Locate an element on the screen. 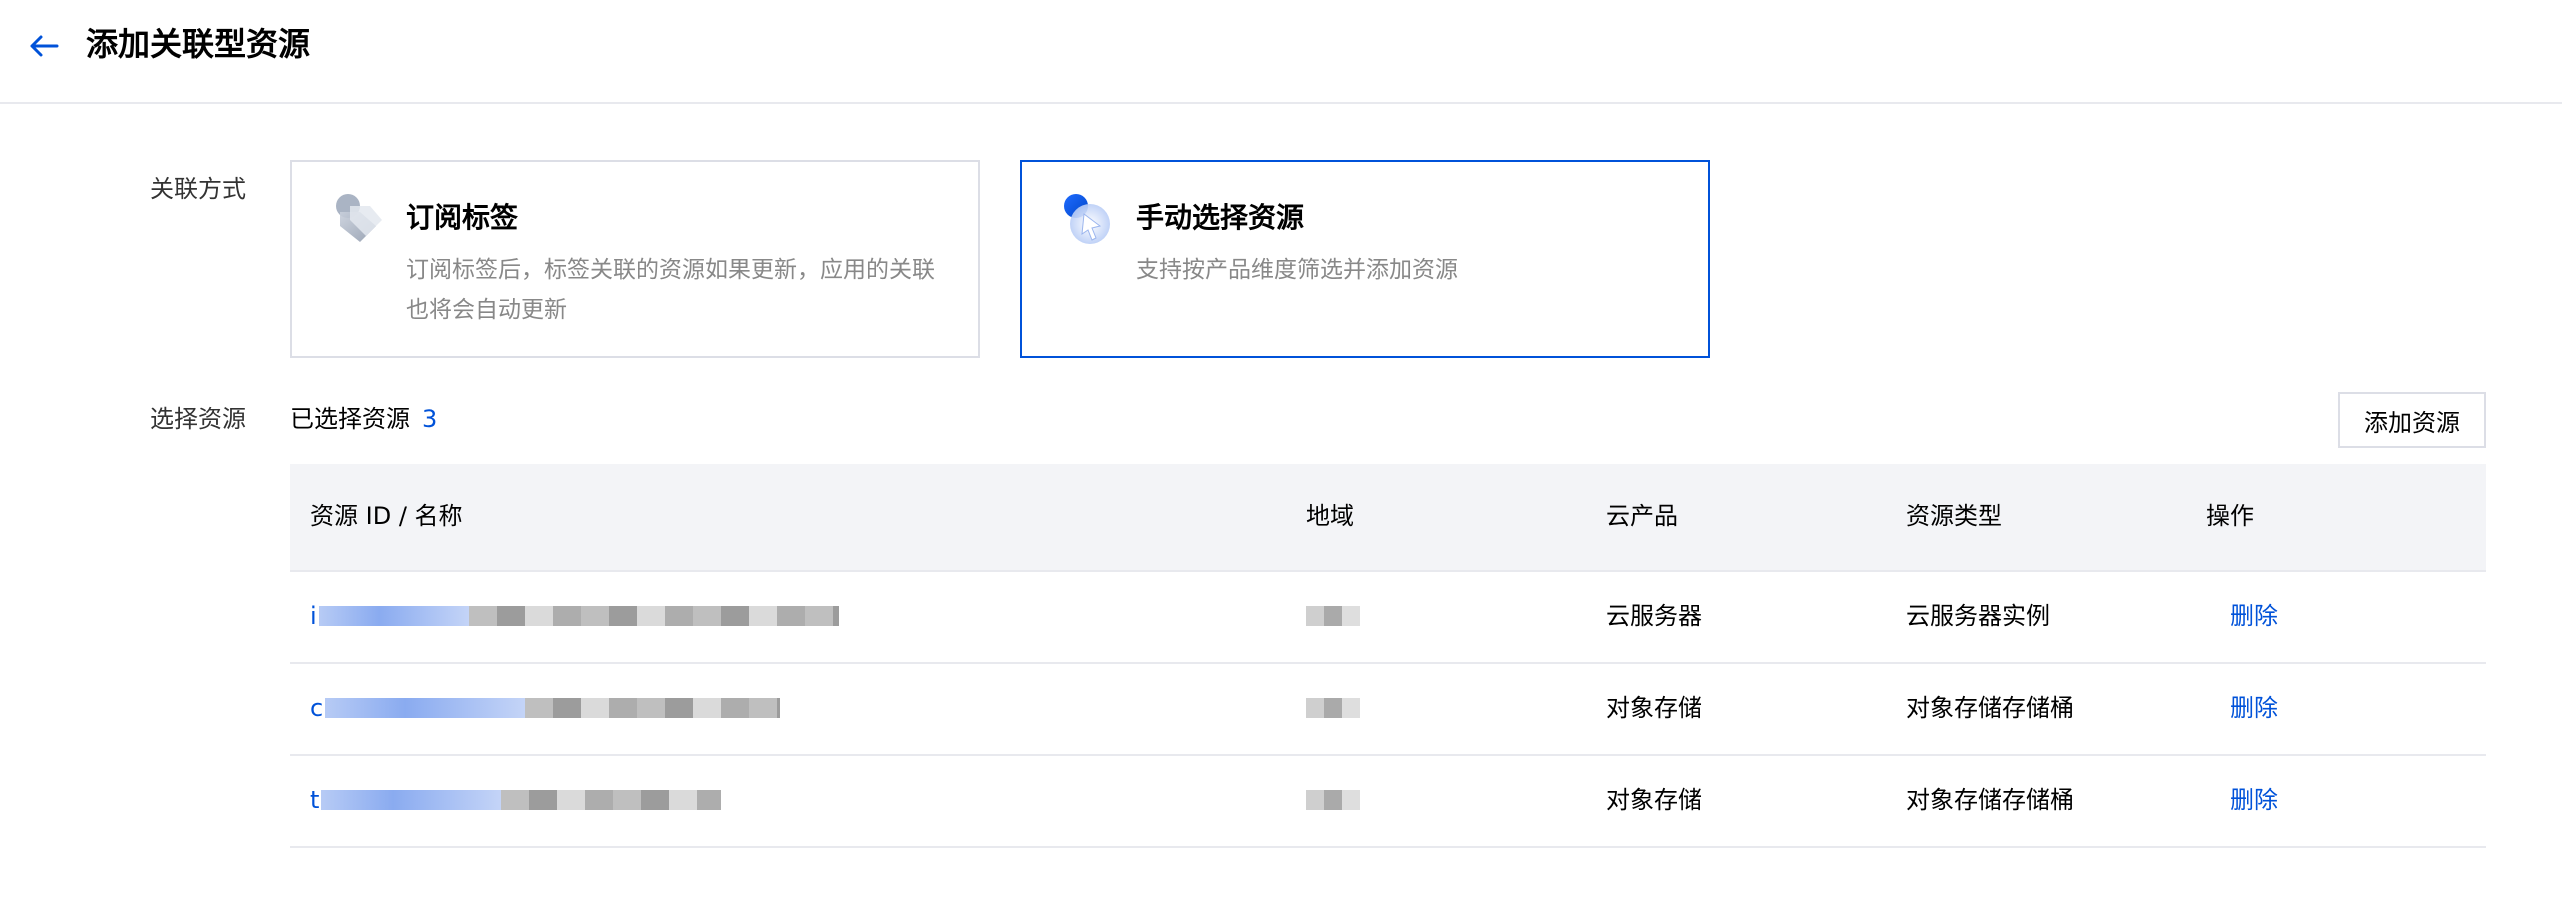  selected-count-info: 已选择资源 3 is located at coordinates (363, 419).